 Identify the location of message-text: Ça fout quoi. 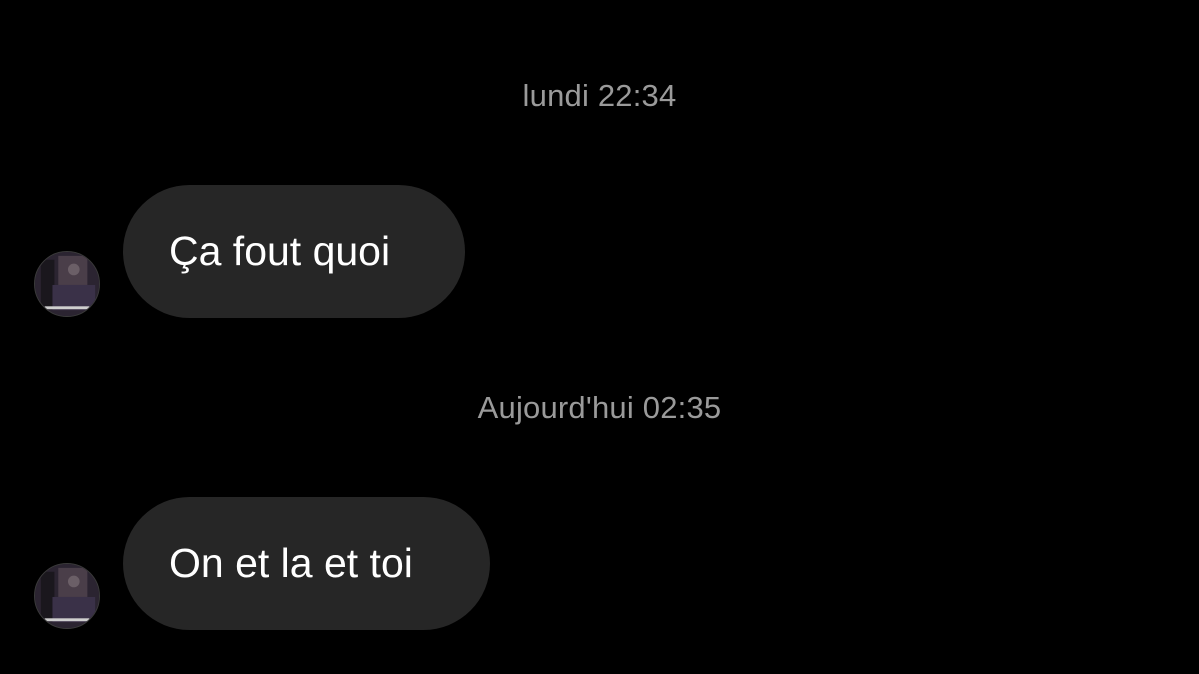
(280, 251).